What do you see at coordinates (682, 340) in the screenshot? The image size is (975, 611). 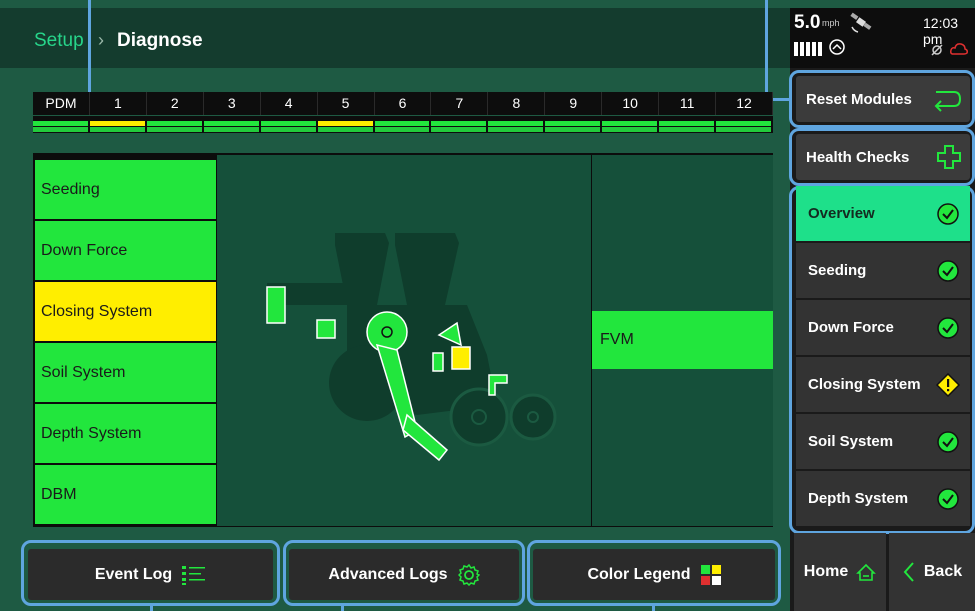 I see `module-fvm: FVM` at bounding box center [682, 340].